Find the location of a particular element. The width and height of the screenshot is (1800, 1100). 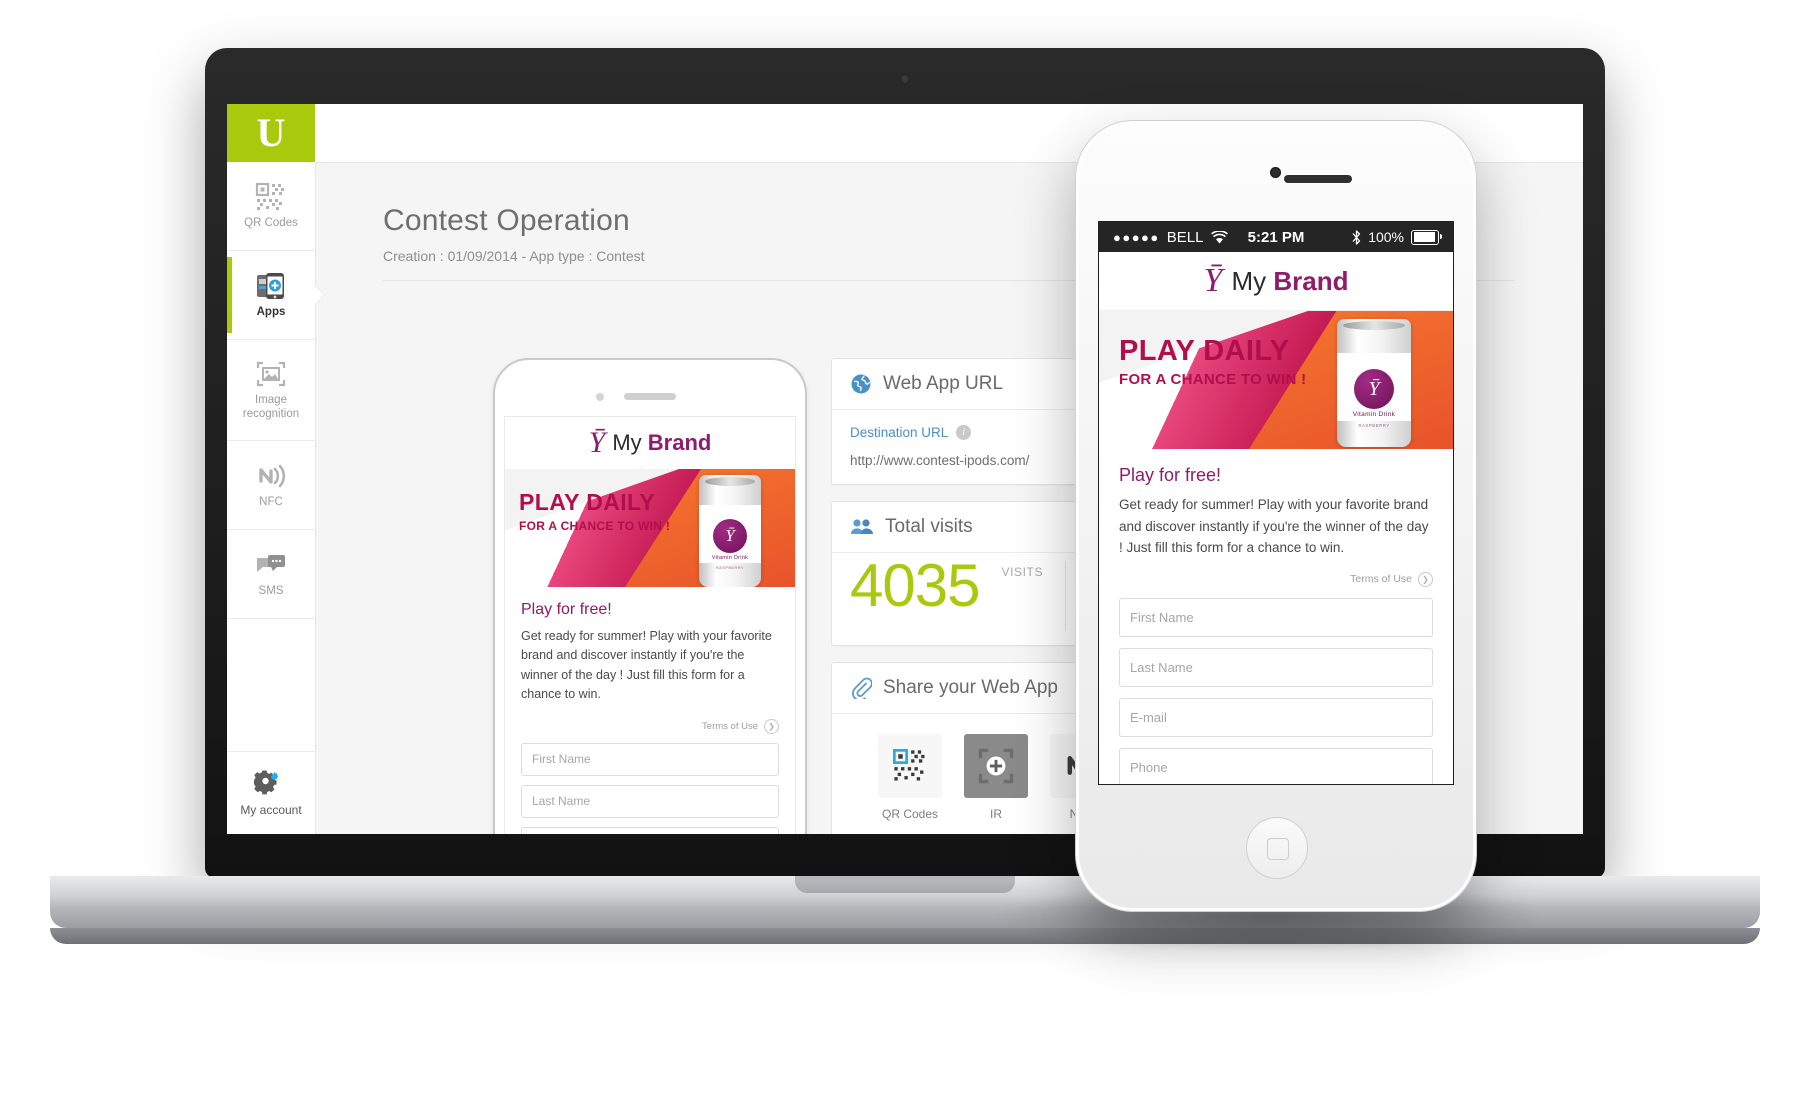

preview-first-name-field: First Name is located at coordinates (650, 759).